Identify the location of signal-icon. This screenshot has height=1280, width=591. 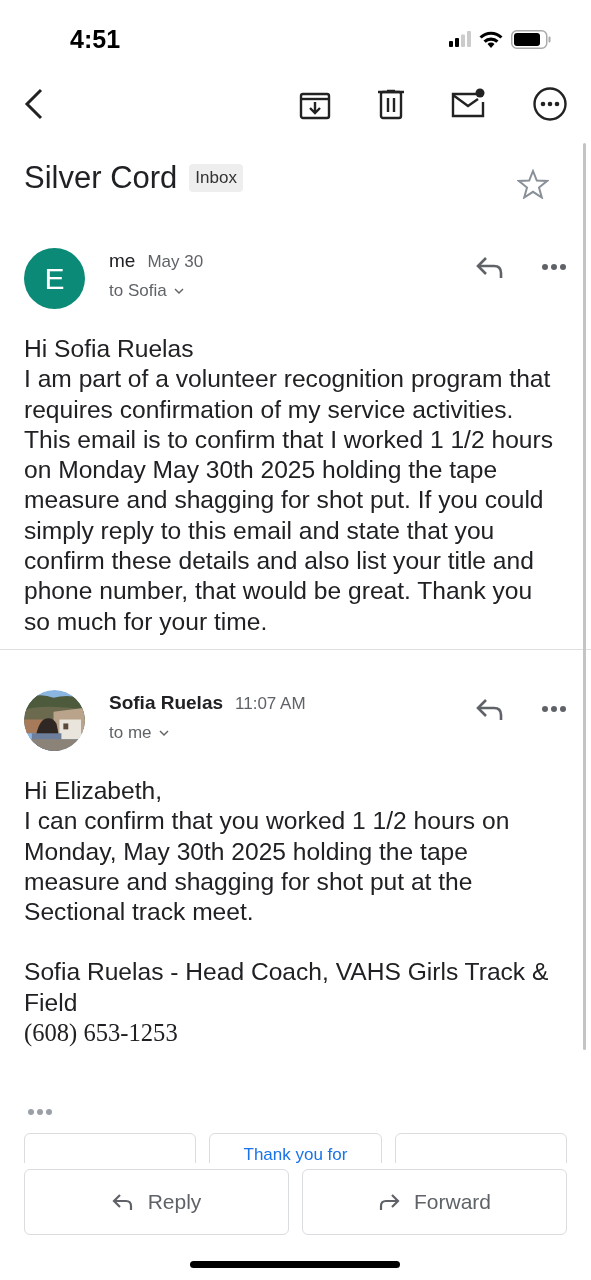
(460, 39).